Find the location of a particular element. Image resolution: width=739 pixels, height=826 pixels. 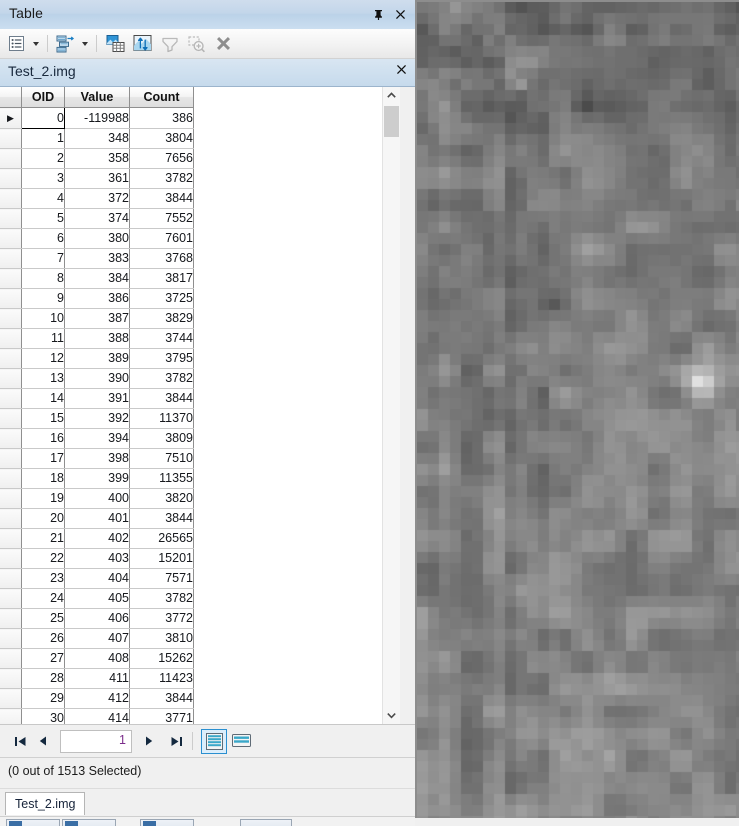

cell-oid: 23 is located at coordinates (43, 578).